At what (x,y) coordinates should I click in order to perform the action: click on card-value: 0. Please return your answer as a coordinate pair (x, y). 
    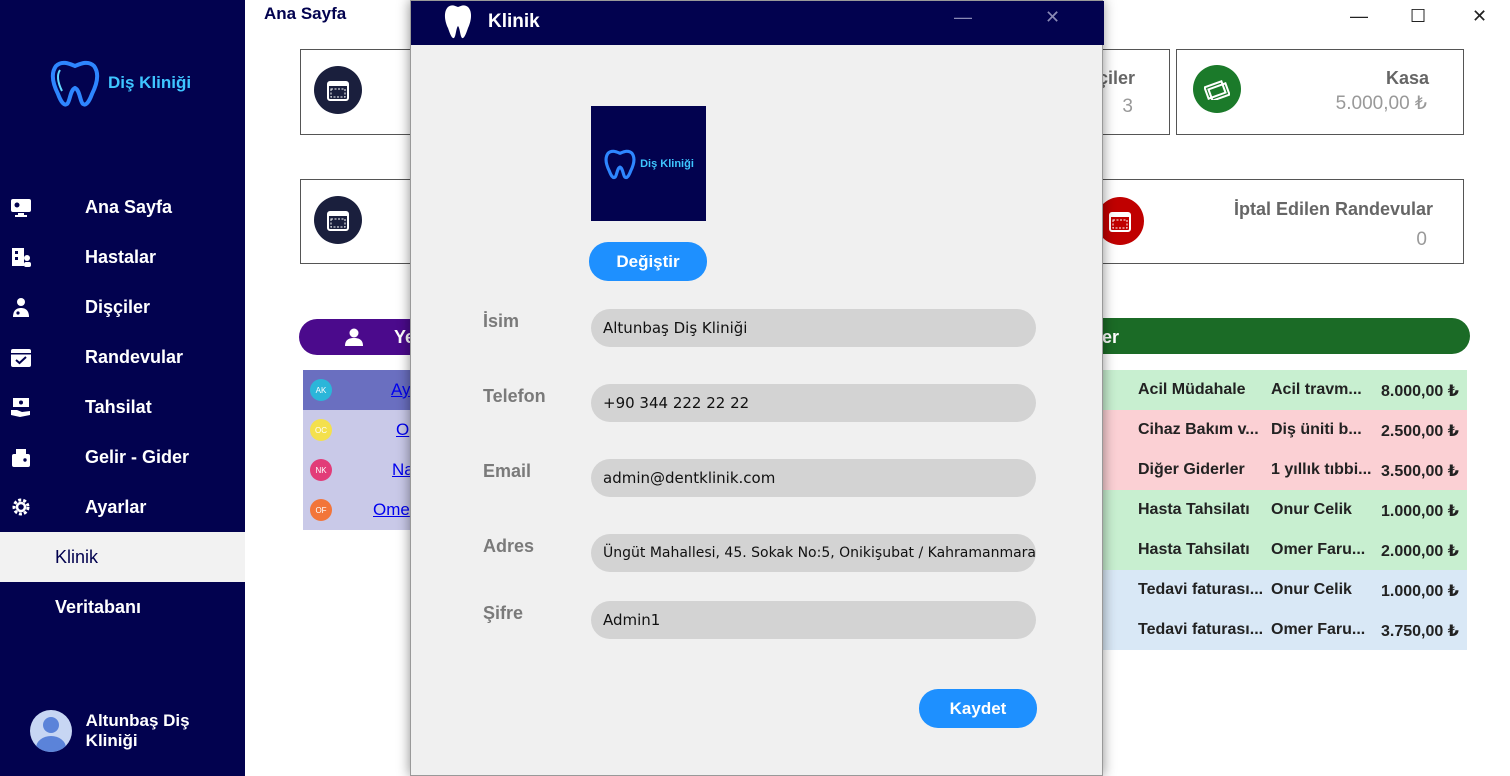
    Looking at the image, I should click on (1421, 239).